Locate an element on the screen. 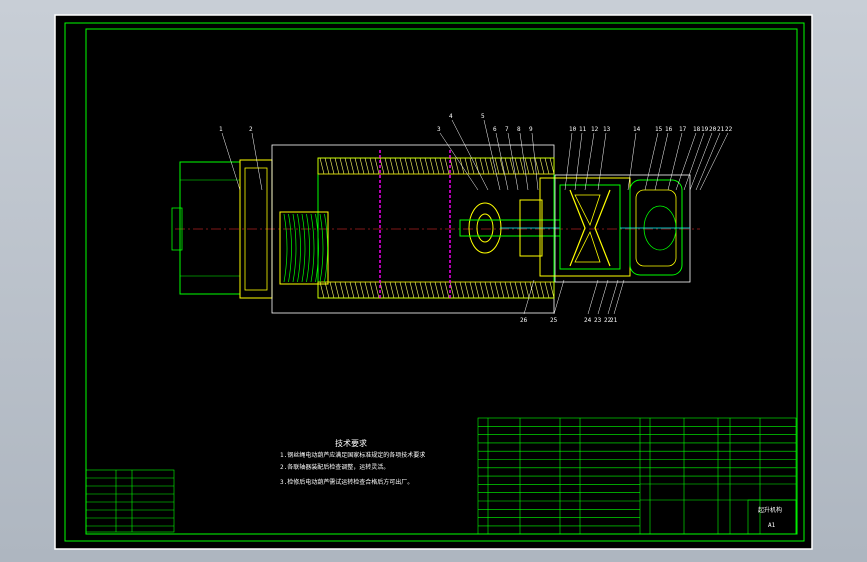 Image resolution: width=867 pixels, height=562 pixels. requirement-line: 1.钢丝绳电动葫芦应满足国家标准规定的各项技术要求 is located at coordinates (352, 455).